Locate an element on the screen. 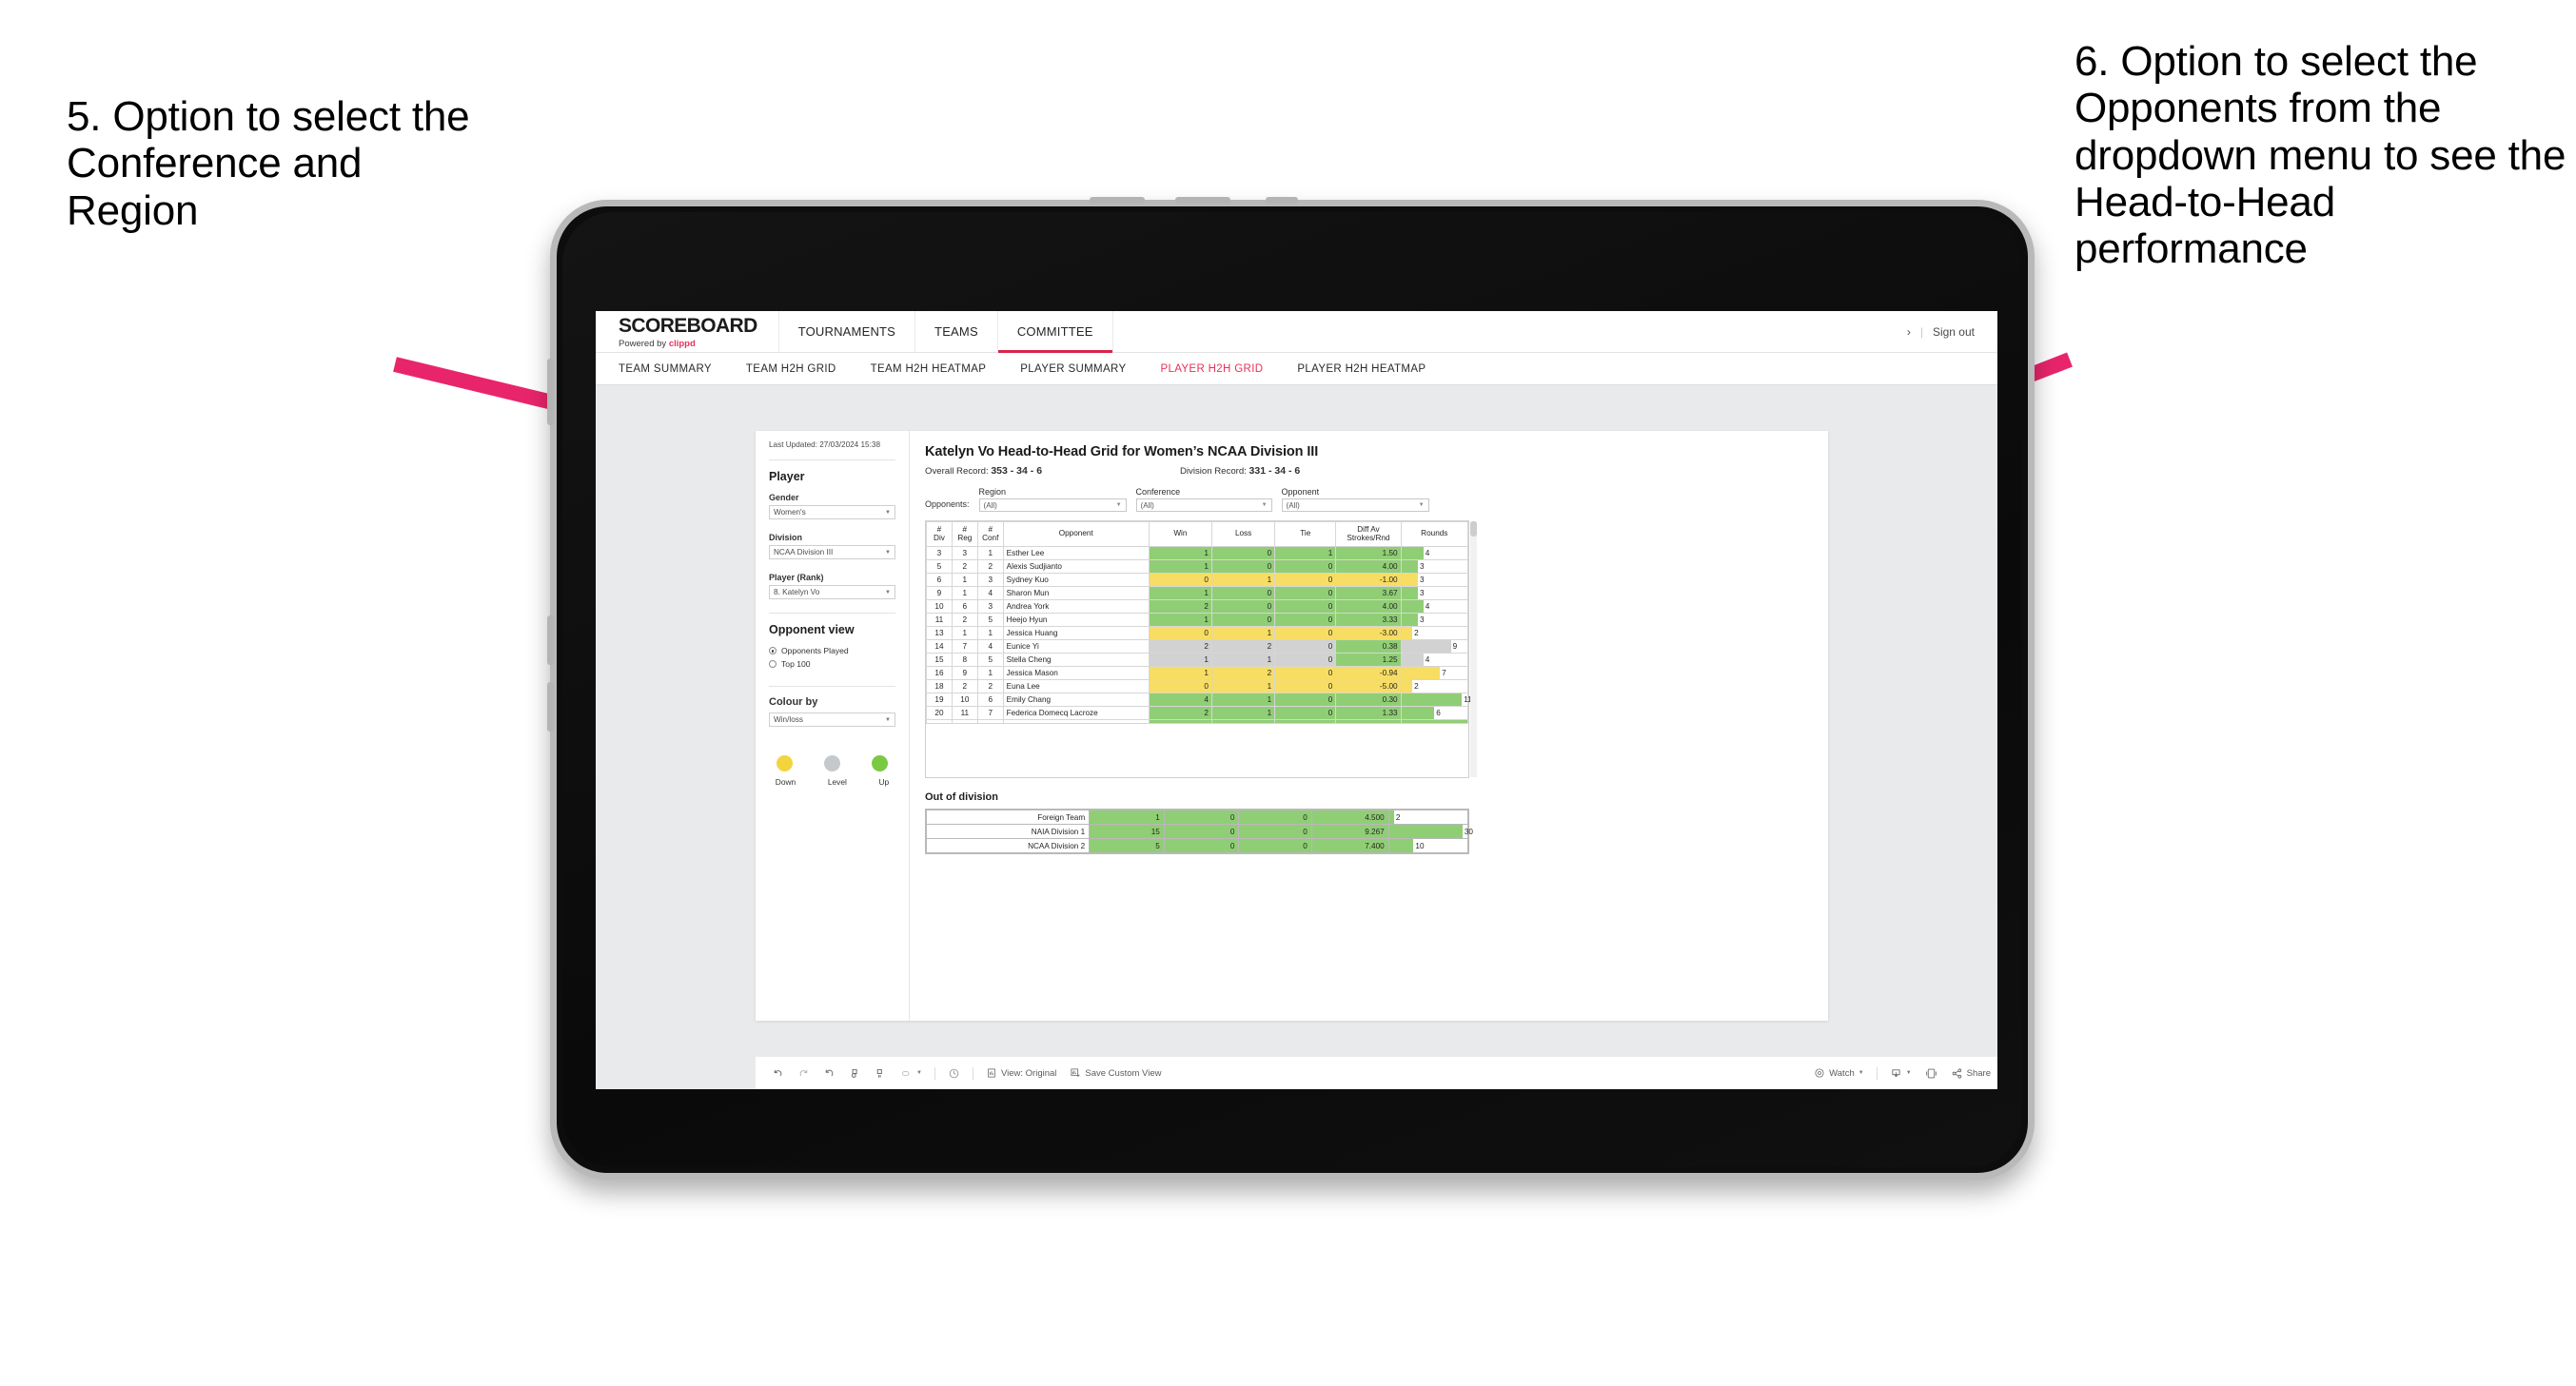 Image resolution: width=2576 pixels, height=1386 pixels. tab-team-h2h-grid: TEAM H2H GRID is located at coordinates (791, 369).